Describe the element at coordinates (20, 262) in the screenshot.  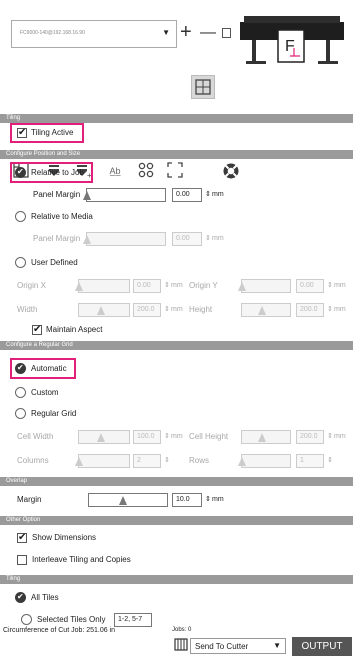
I see `user-defined-radio` at that location.